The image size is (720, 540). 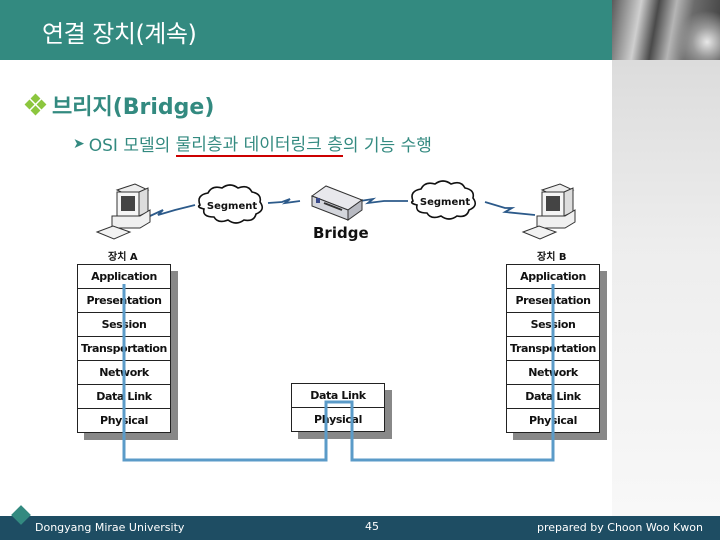 I want to click on subline-prefix: OSI 모델의, so click(x=132, y=146).